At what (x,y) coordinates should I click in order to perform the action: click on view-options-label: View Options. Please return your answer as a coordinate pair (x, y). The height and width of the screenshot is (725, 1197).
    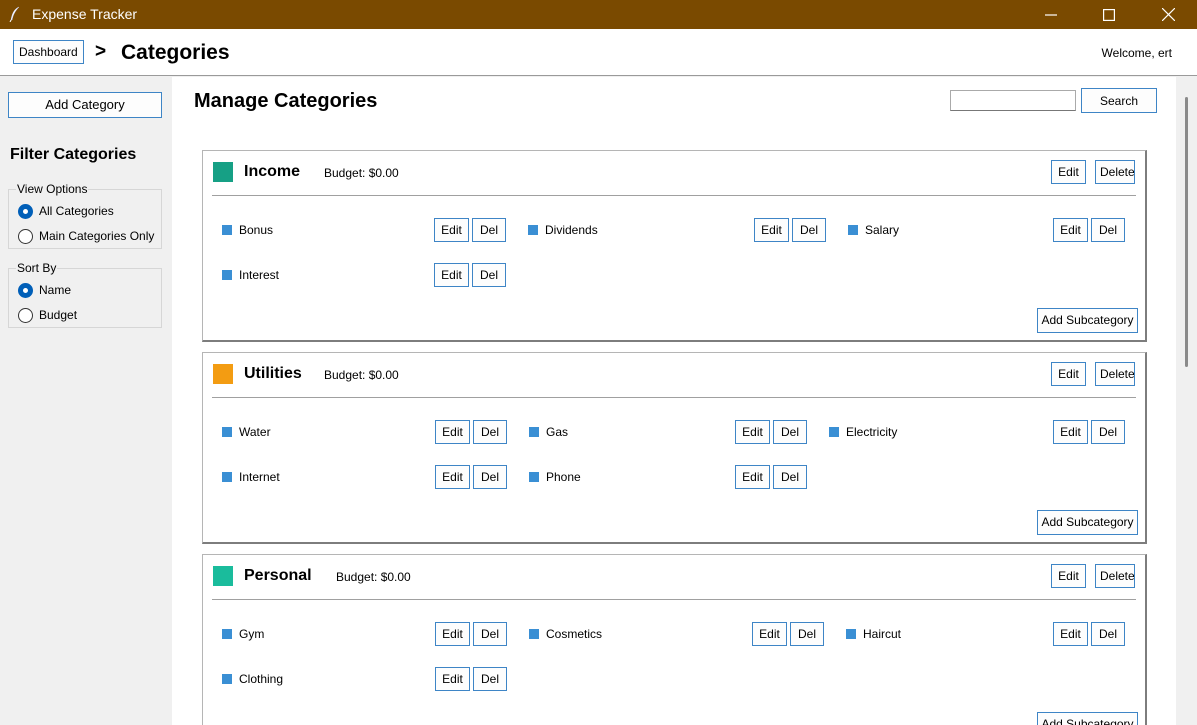
    Looking at the image, I should click on (52, 189).